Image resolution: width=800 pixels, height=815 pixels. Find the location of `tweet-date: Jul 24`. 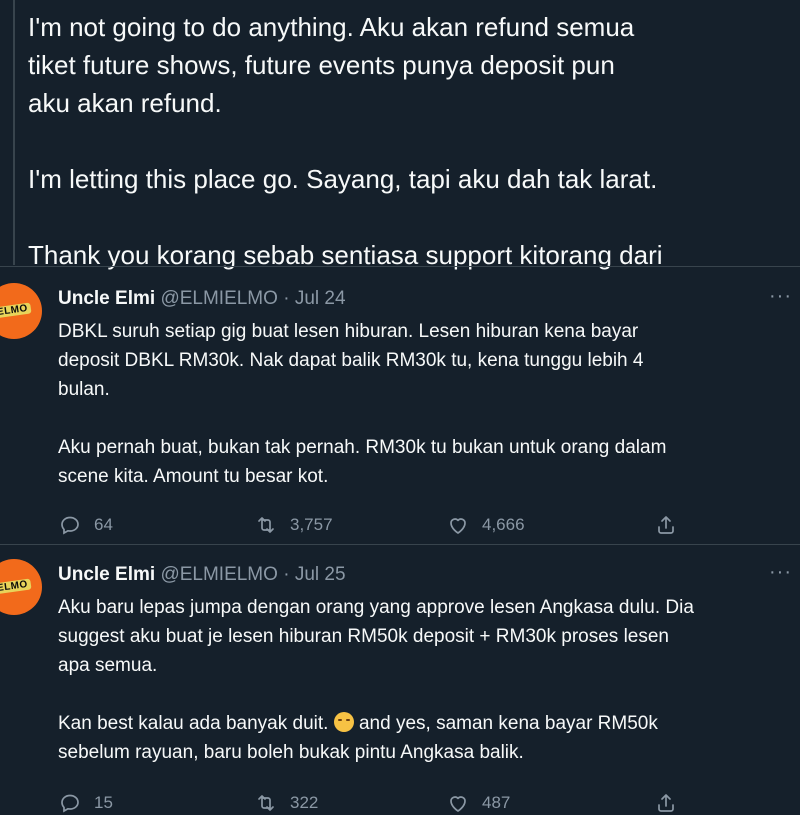

tweet-date: Jul 24 is located at coordinates (320, 298).